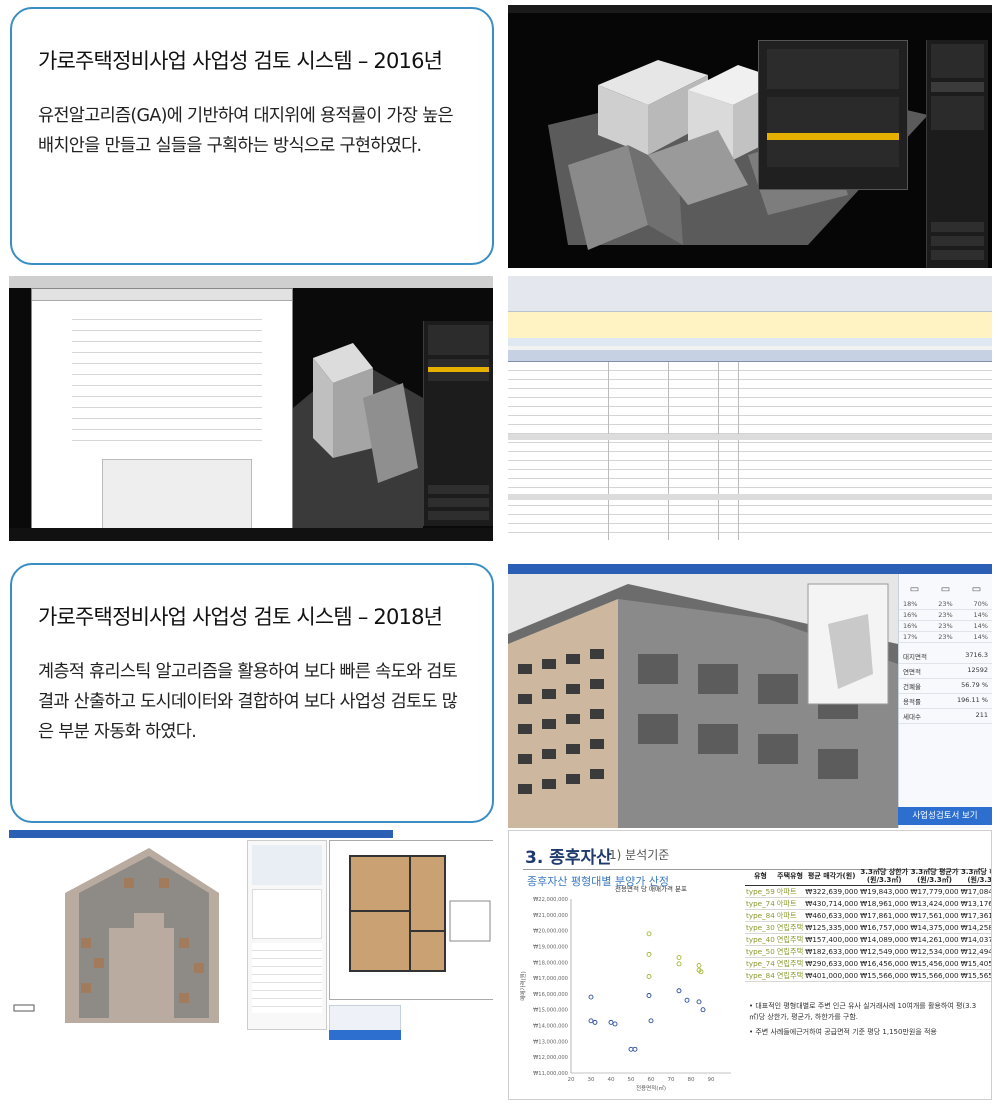 Image resolution: width=1000 pixels, height=1106 pixels. I want to click on table-cell: ₩322,639,000, so click(832, 891).